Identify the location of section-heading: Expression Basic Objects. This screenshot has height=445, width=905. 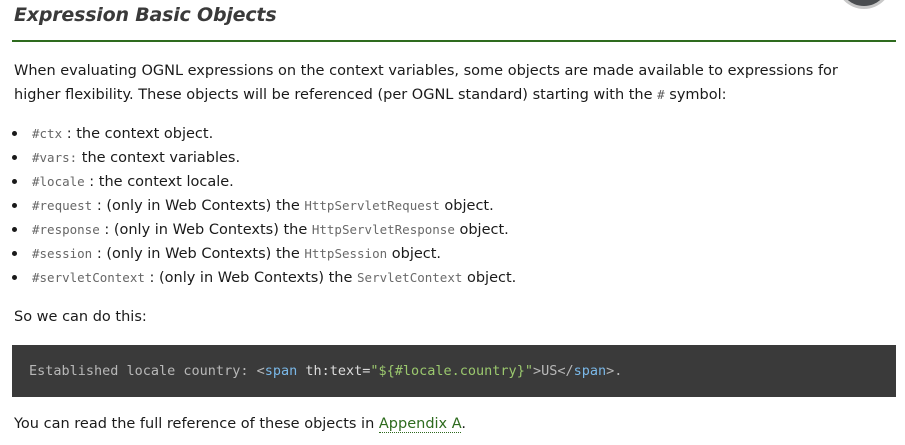
(145, 15).